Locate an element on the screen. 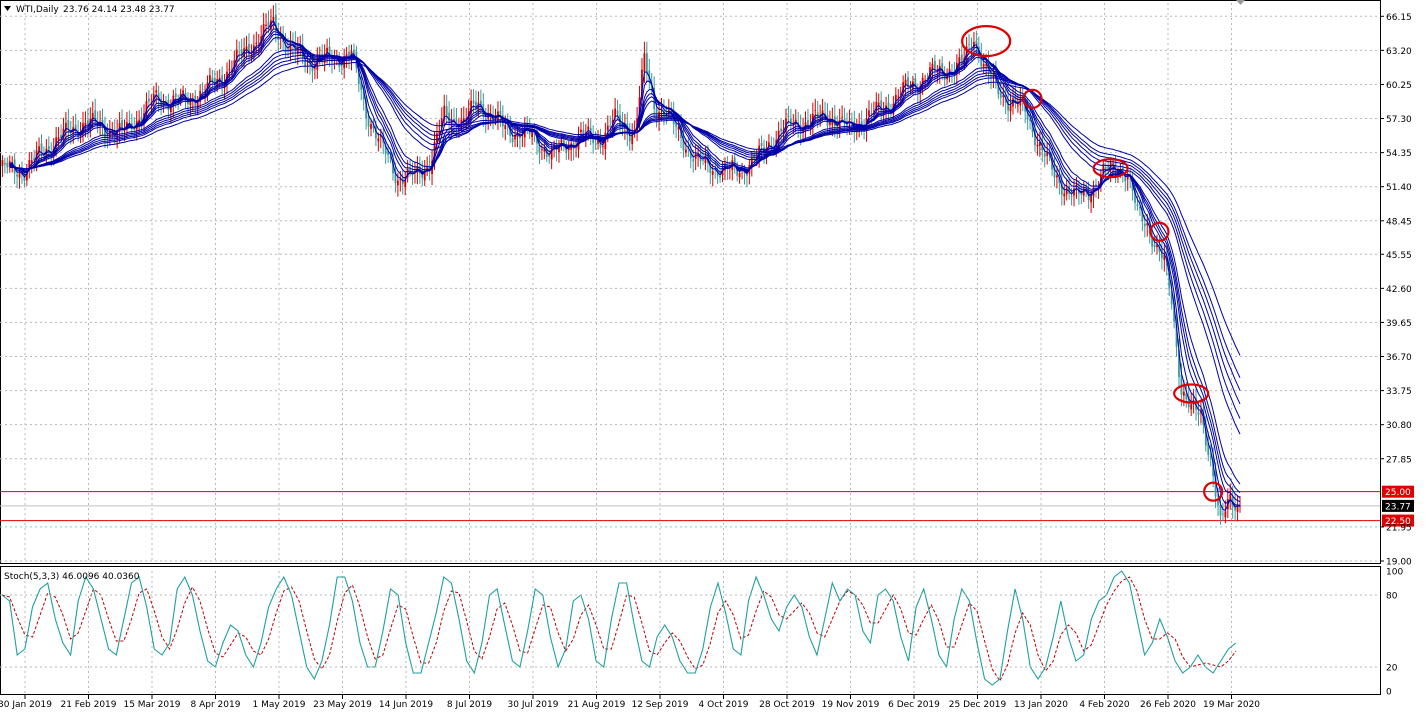 Image resolution: width=1427 pixels, height=717 pixels. stoch-header: Stoch(5,3,3) 46.0096 40.0360 is located at coordinates (72, 577).